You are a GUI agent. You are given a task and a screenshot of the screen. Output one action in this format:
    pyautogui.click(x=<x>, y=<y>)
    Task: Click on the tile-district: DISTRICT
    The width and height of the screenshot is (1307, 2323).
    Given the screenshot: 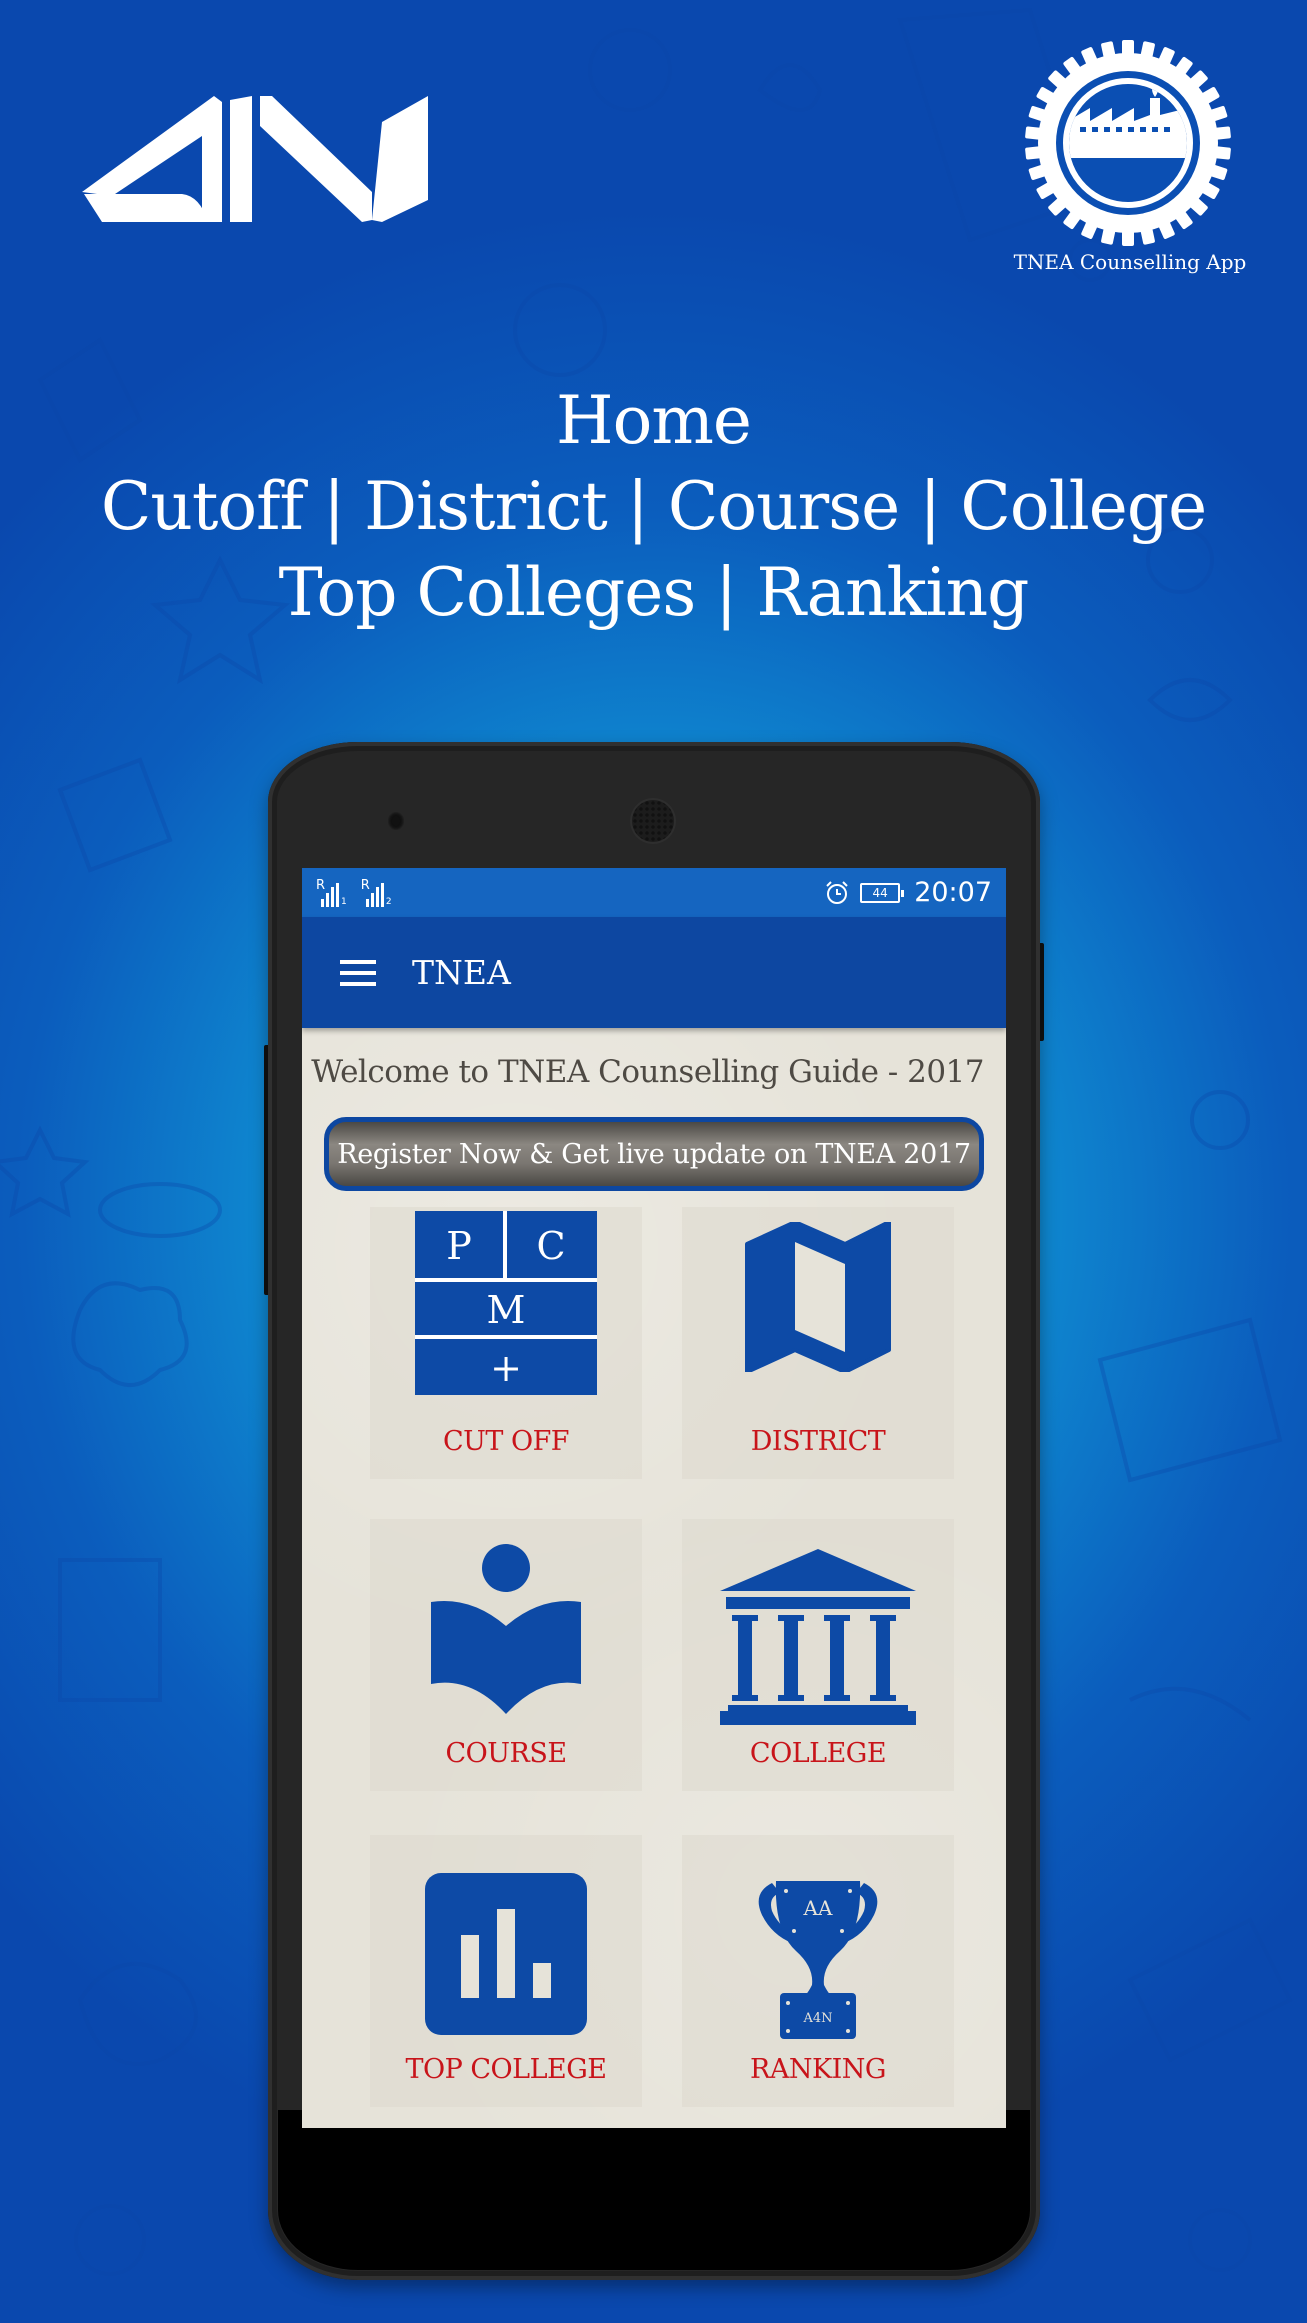 What is the action you would take?
    pyautogui.click(x=818, y=1343)
    